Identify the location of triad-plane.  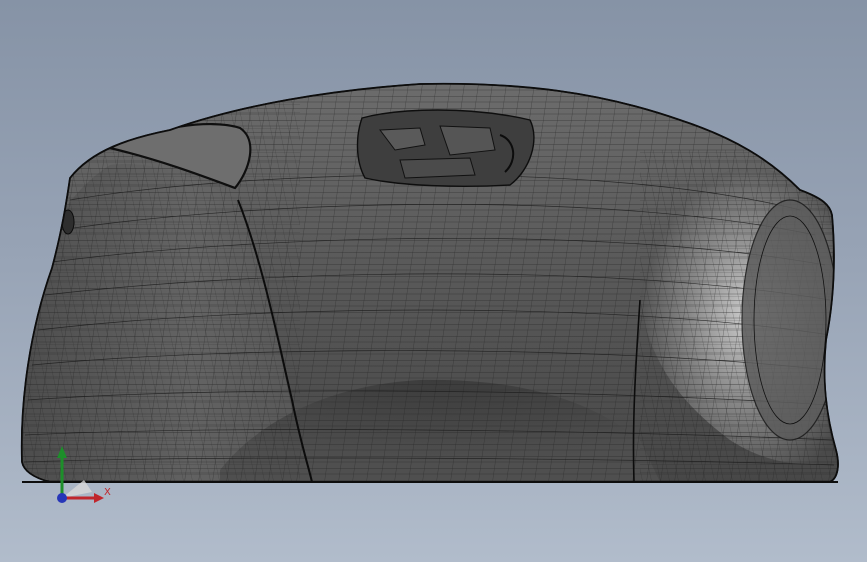
(77, 489).